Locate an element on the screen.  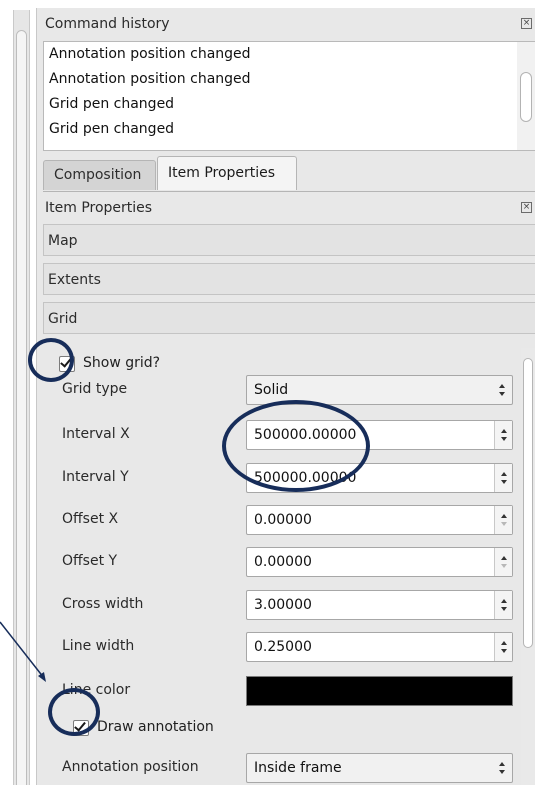
cross-width-row: Cross width 3.00000 is located at coordinates (283, 605).